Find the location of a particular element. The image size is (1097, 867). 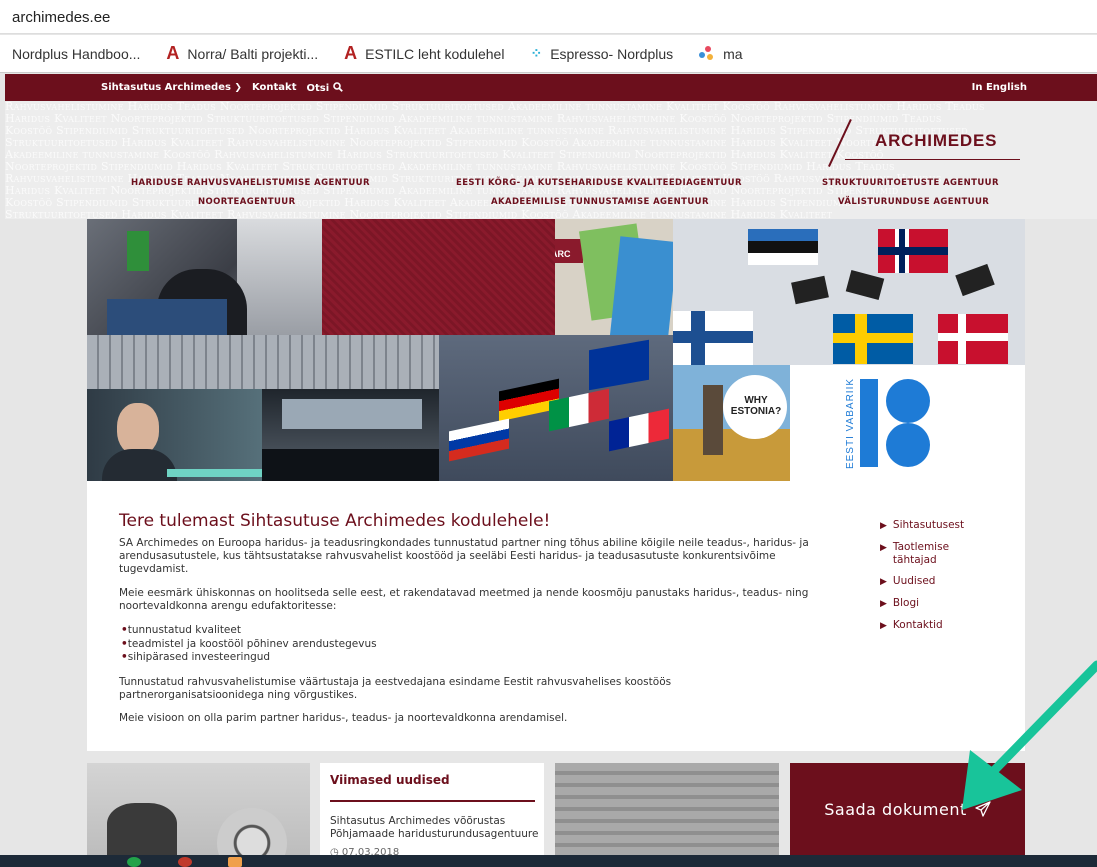

photo-eesti-vabariik: EESTI VABARIIK 18 is located at coordinates (907, 423).